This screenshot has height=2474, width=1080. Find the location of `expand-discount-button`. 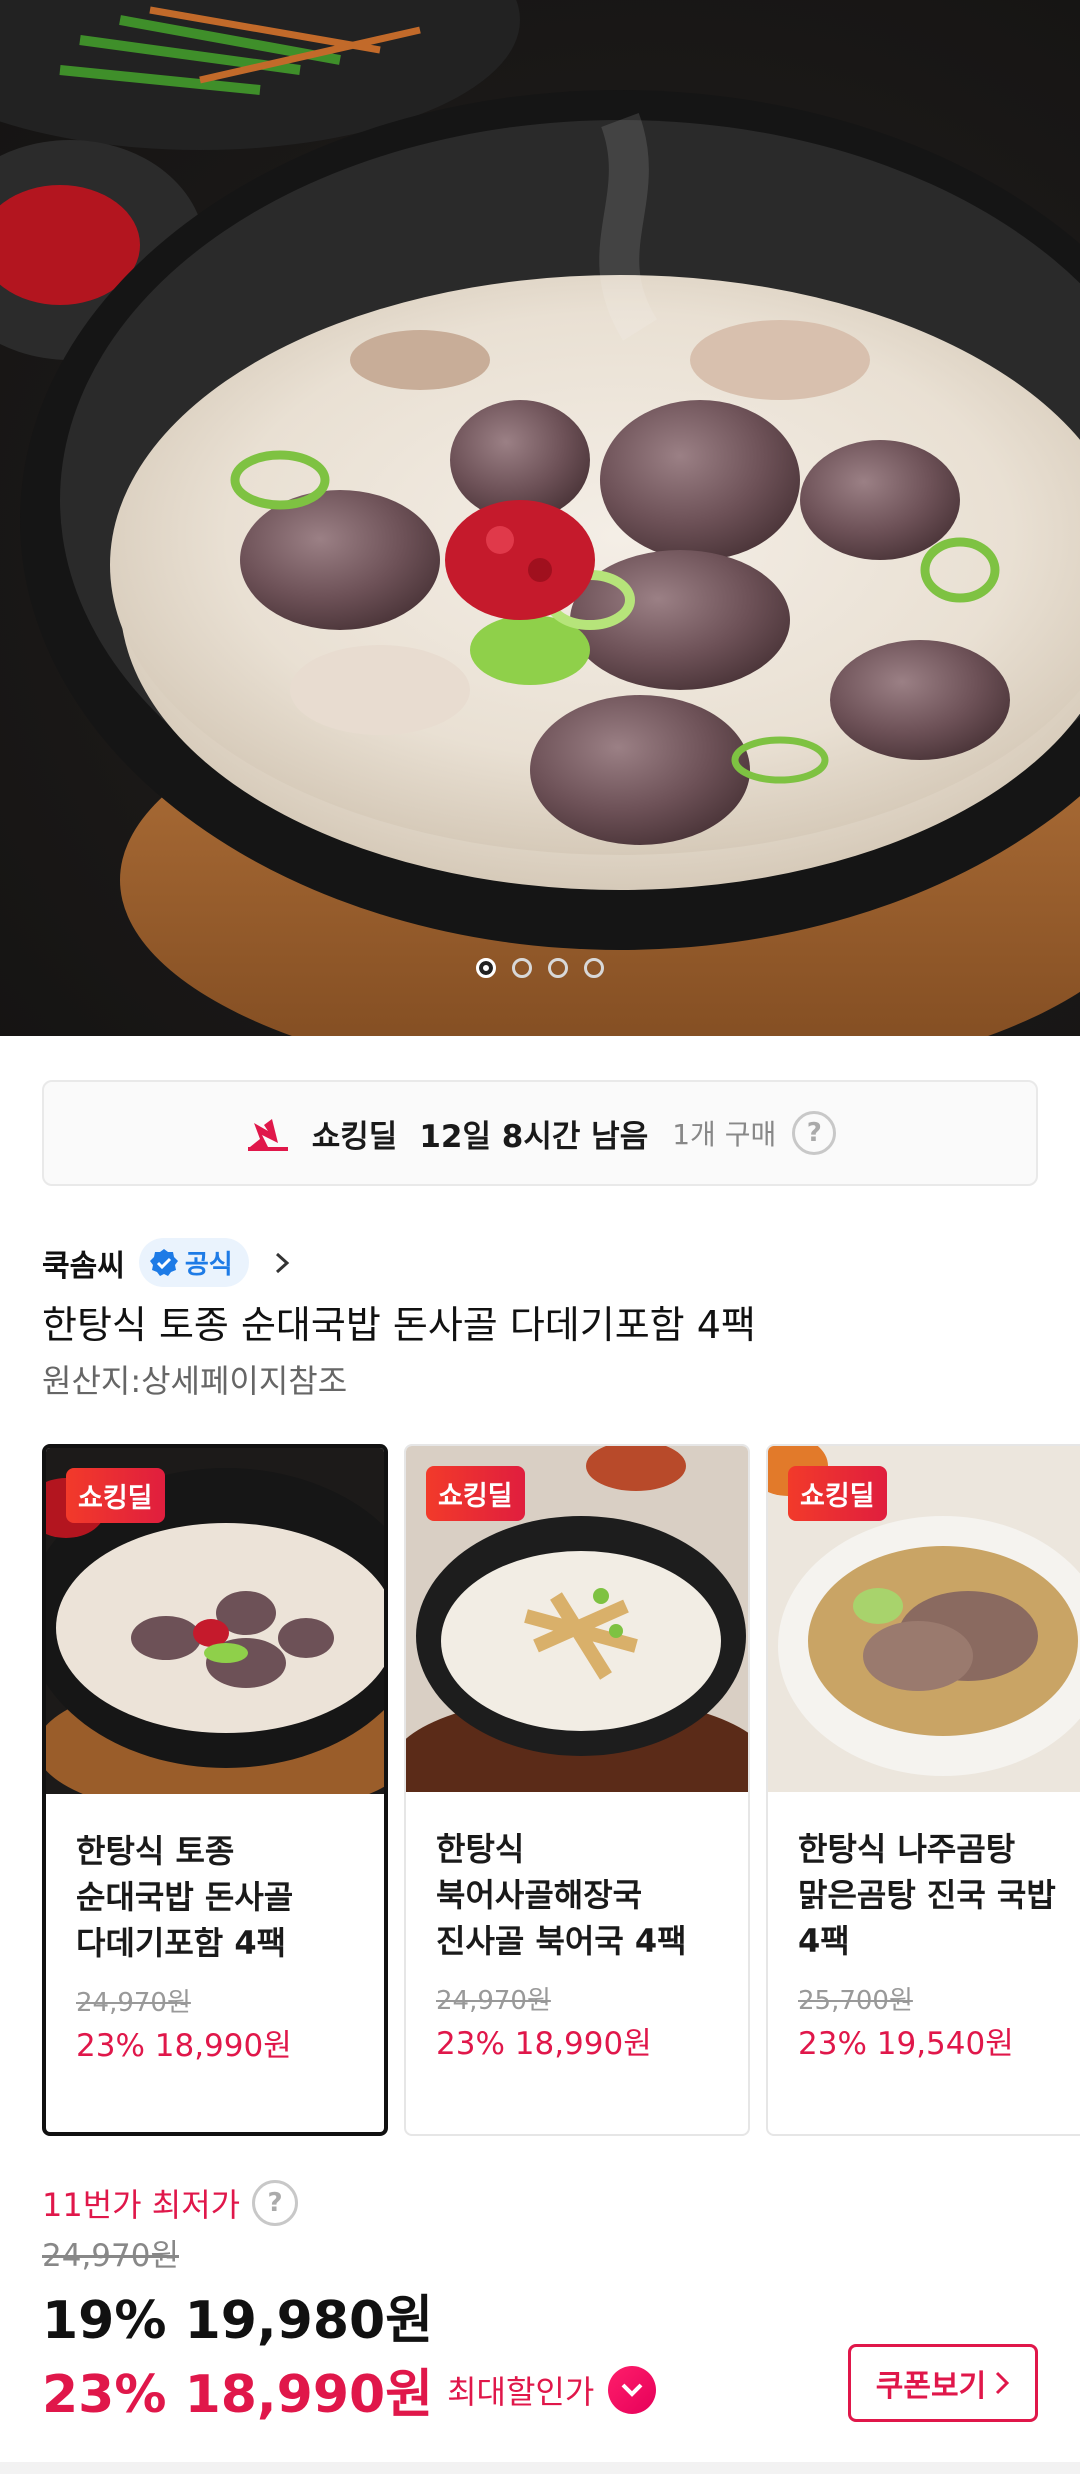

expand-discount-button is located at coordinates (632, 2389).